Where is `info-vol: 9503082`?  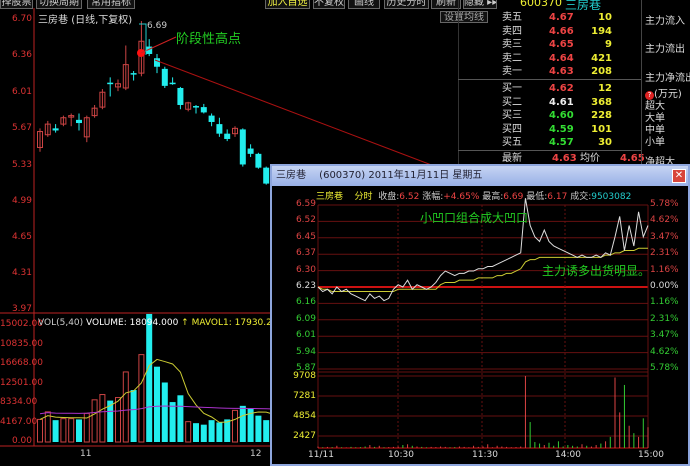 info-vol: 9503082 is located at coordinates (611, 197).